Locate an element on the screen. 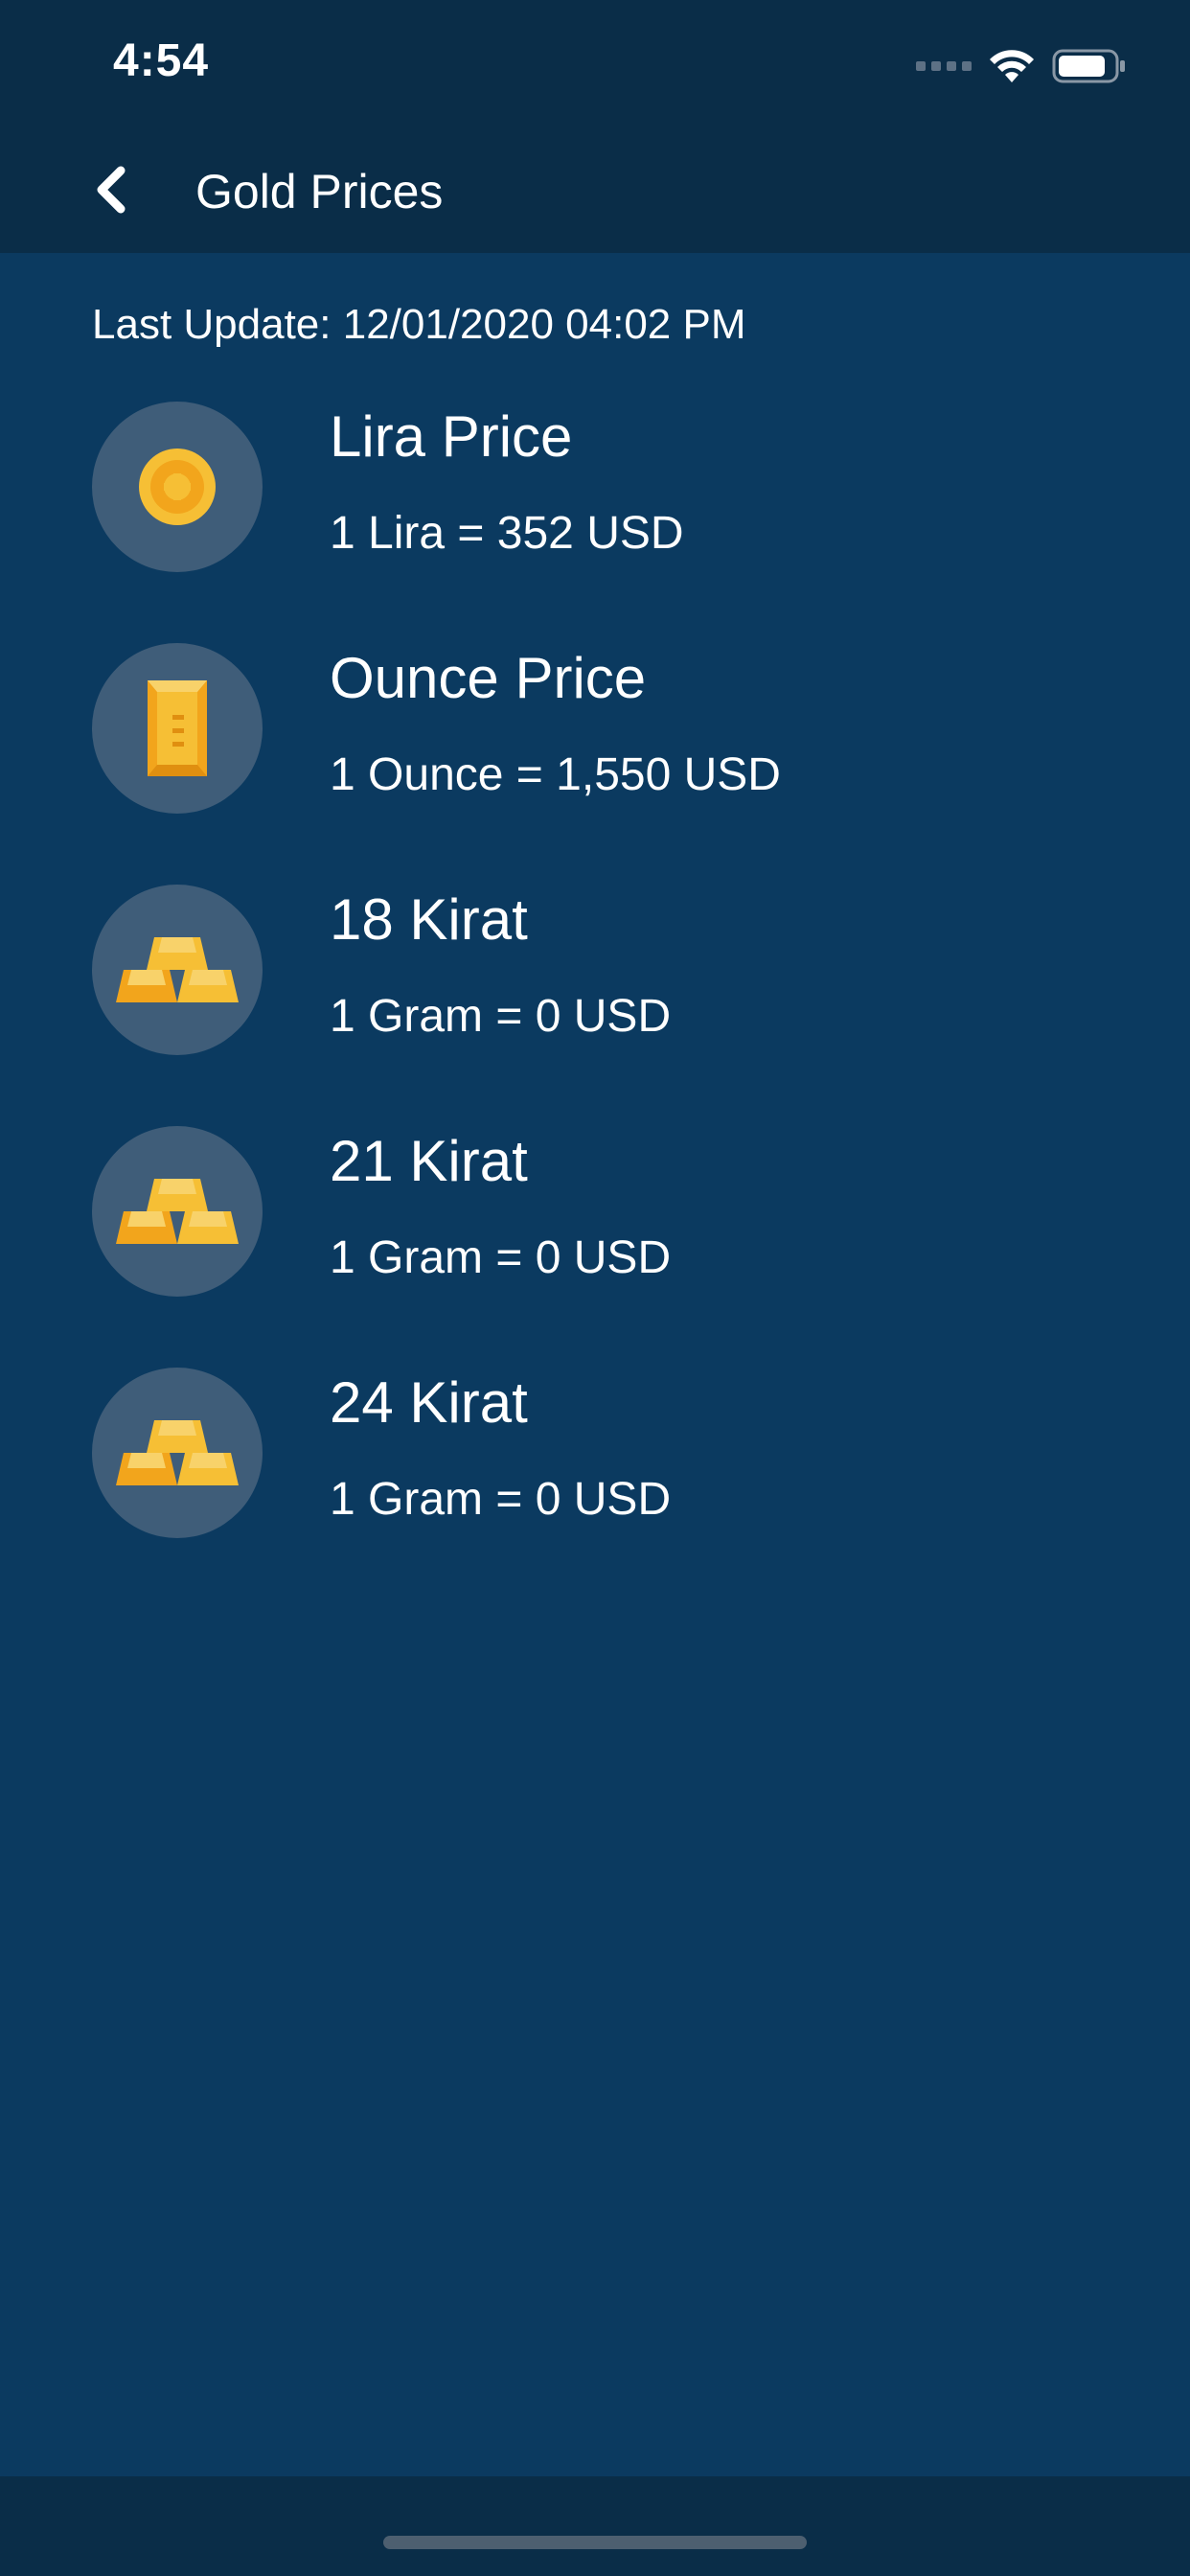 The width and height of the screenshot is (1190, 2576). item-text: Lira Price 1 Lira = 352 USD is located at coordinates (507, 481).